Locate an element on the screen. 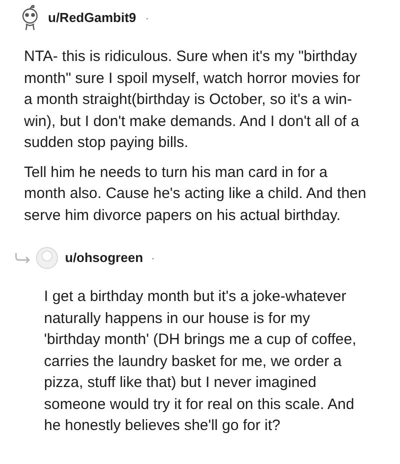 This screenshot has width=400, height=464. comment-text: Tell him he needs to turn his man card in for a month also. Cause he's acting like a child. And then serve him divorce papers on his actual birthday. is located at coordinates (196, 194).